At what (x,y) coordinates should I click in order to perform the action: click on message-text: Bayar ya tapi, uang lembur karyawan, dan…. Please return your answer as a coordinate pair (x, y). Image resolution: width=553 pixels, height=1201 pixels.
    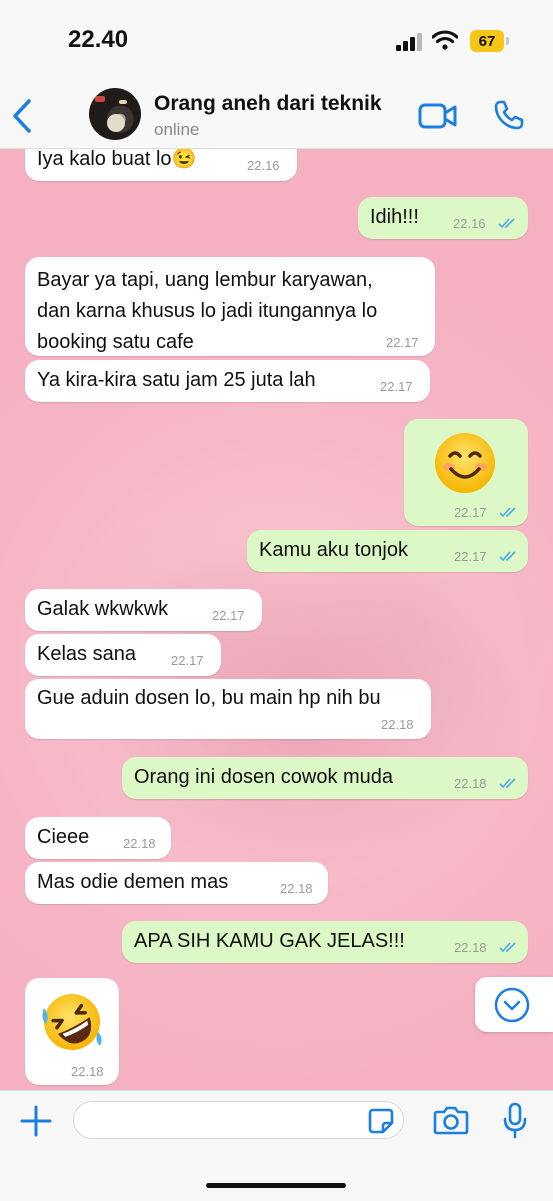
    Looking at the image, I should click on (207, 311).